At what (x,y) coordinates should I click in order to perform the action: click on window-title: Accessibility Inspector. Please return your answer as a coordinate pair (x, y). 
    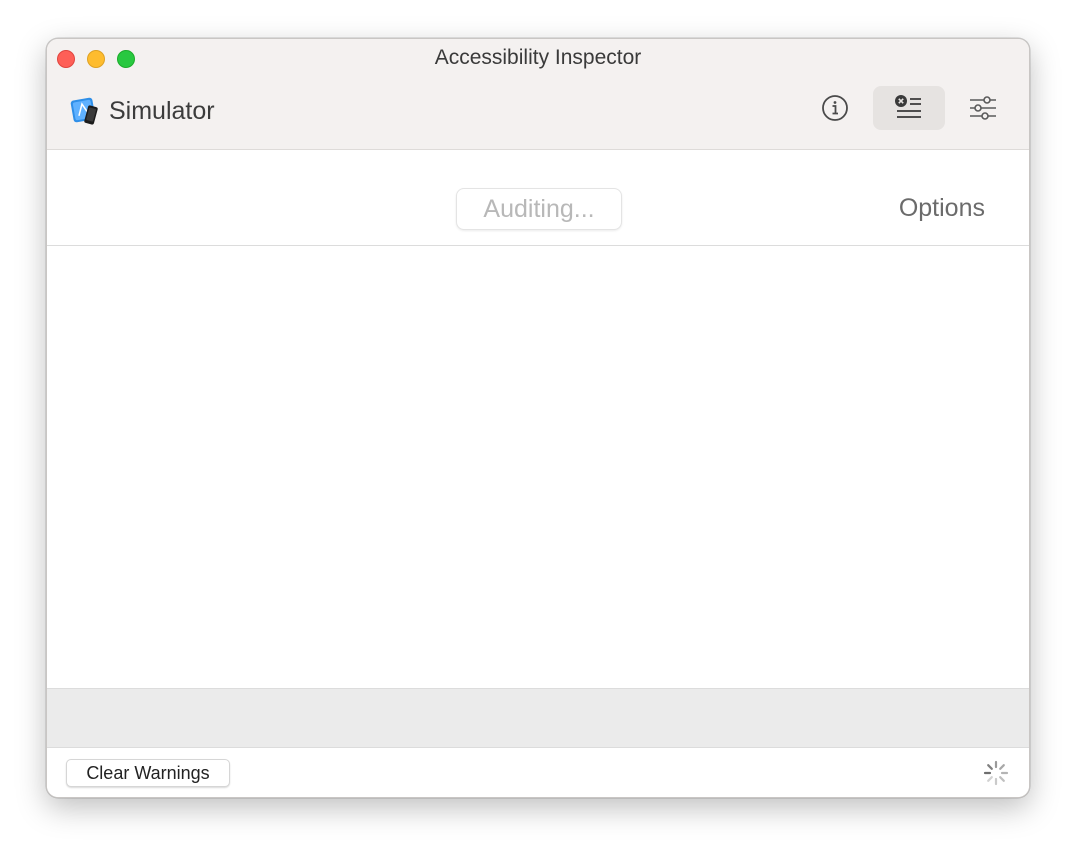
    Looking at the image, I should click on (538, 57).